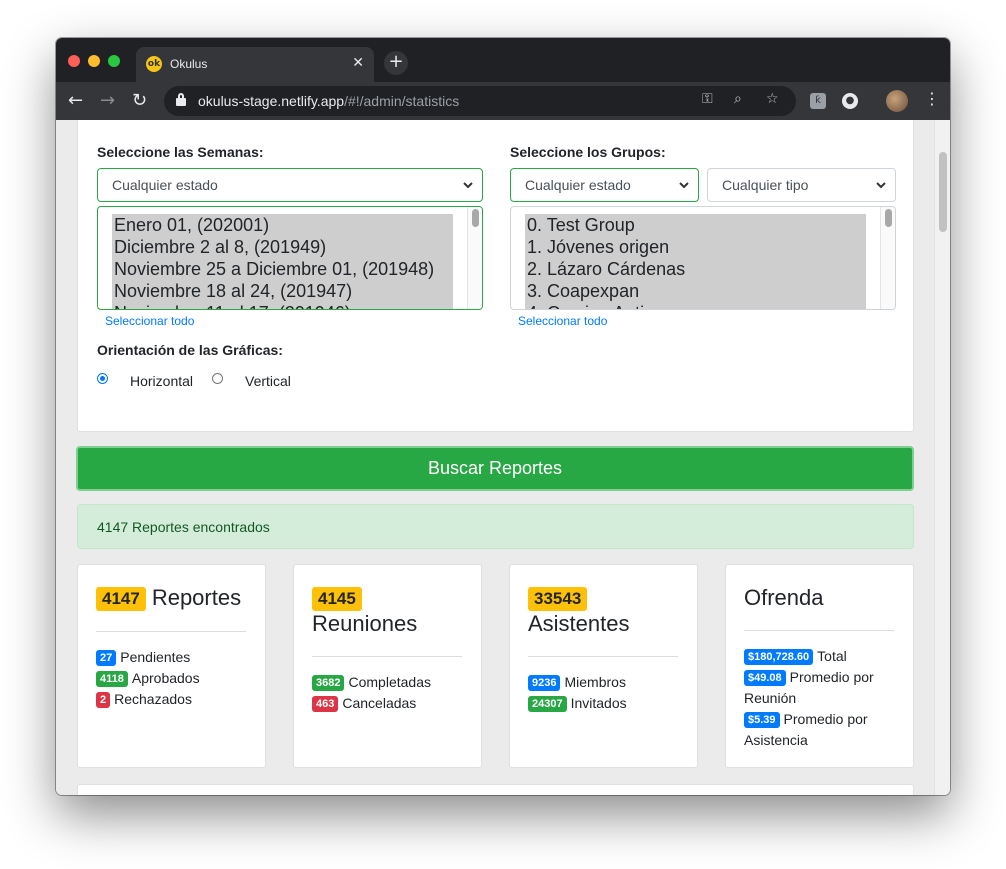 The height and width of the screenshot is (869, 1006). Describe the element at coordinates (190, 350) in the screenshot. I see `orientation-label: Orientación de las Gráficas:` at that location.